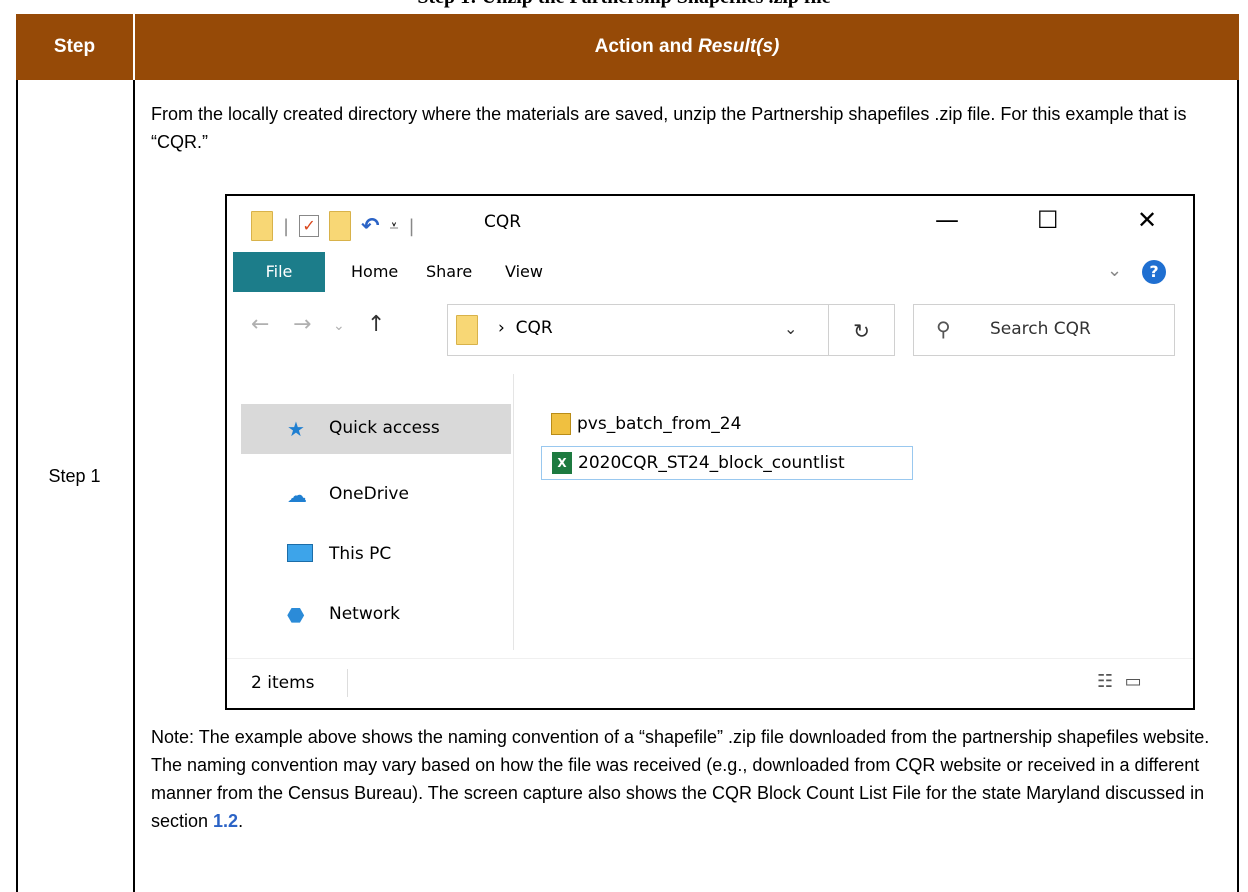 The width and height of the screenshot is (1248, 892). I want to click on up-arrow-icon: ↑, so click(376, 324).